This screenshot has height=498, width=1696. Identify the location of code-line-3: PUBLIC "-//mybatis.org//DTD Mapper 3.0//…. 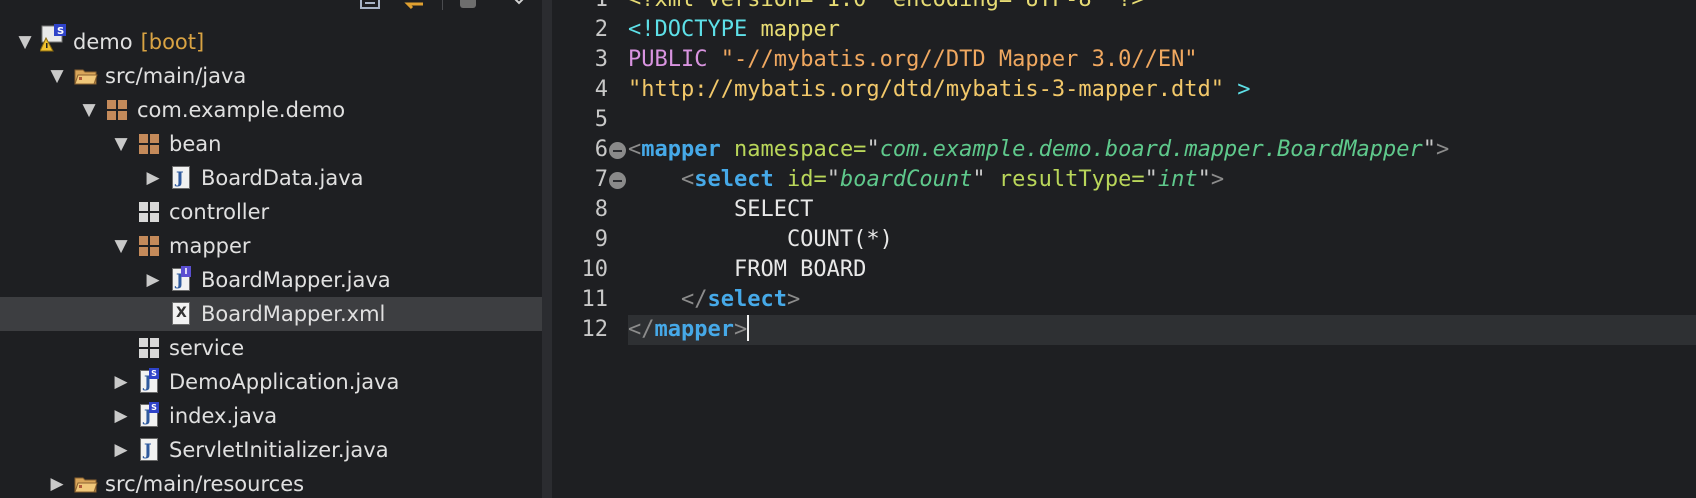
(913, 60).